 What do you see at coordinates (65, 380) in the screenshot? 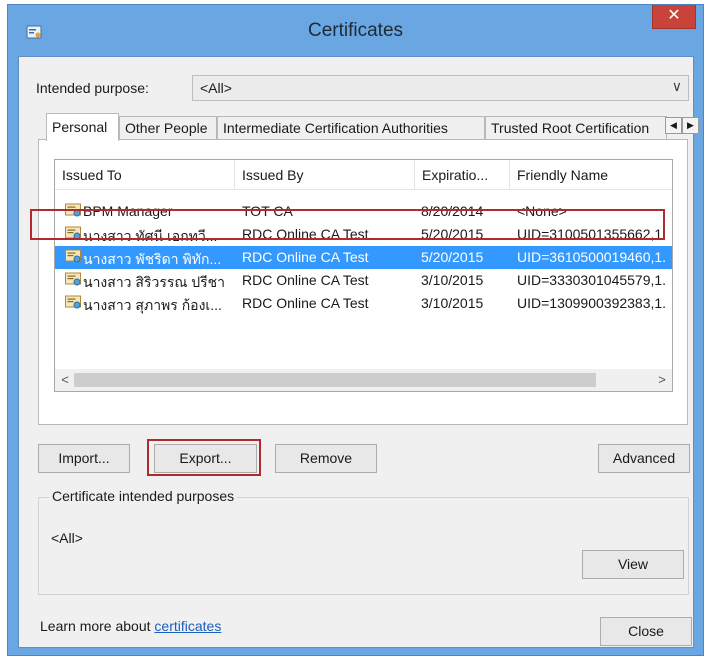
I see `scroll-left-arrow-icon: <` at bounding box center [65, 380].